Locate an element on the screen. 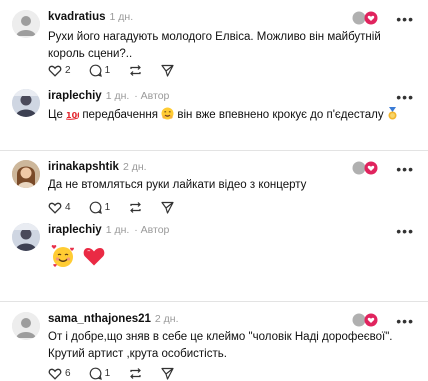 The width and height of the screenshot is (428, 381). action-bar: 6 1 is located at coordinates (120, 373).